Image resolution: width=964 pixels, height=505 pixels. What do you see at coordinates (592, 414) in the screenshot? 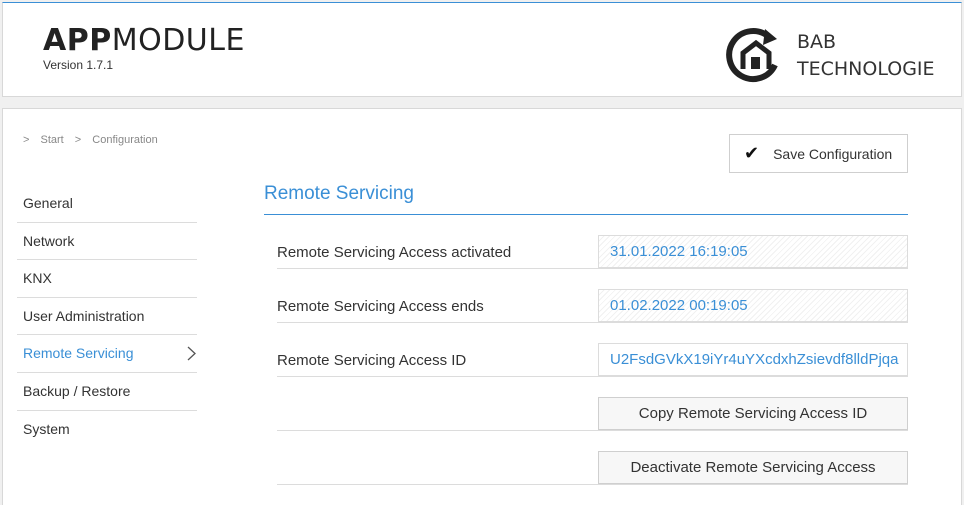
I see `row-copy-access-id: Copy Remote Servicing Access ID` at bounding box center [592, 414].